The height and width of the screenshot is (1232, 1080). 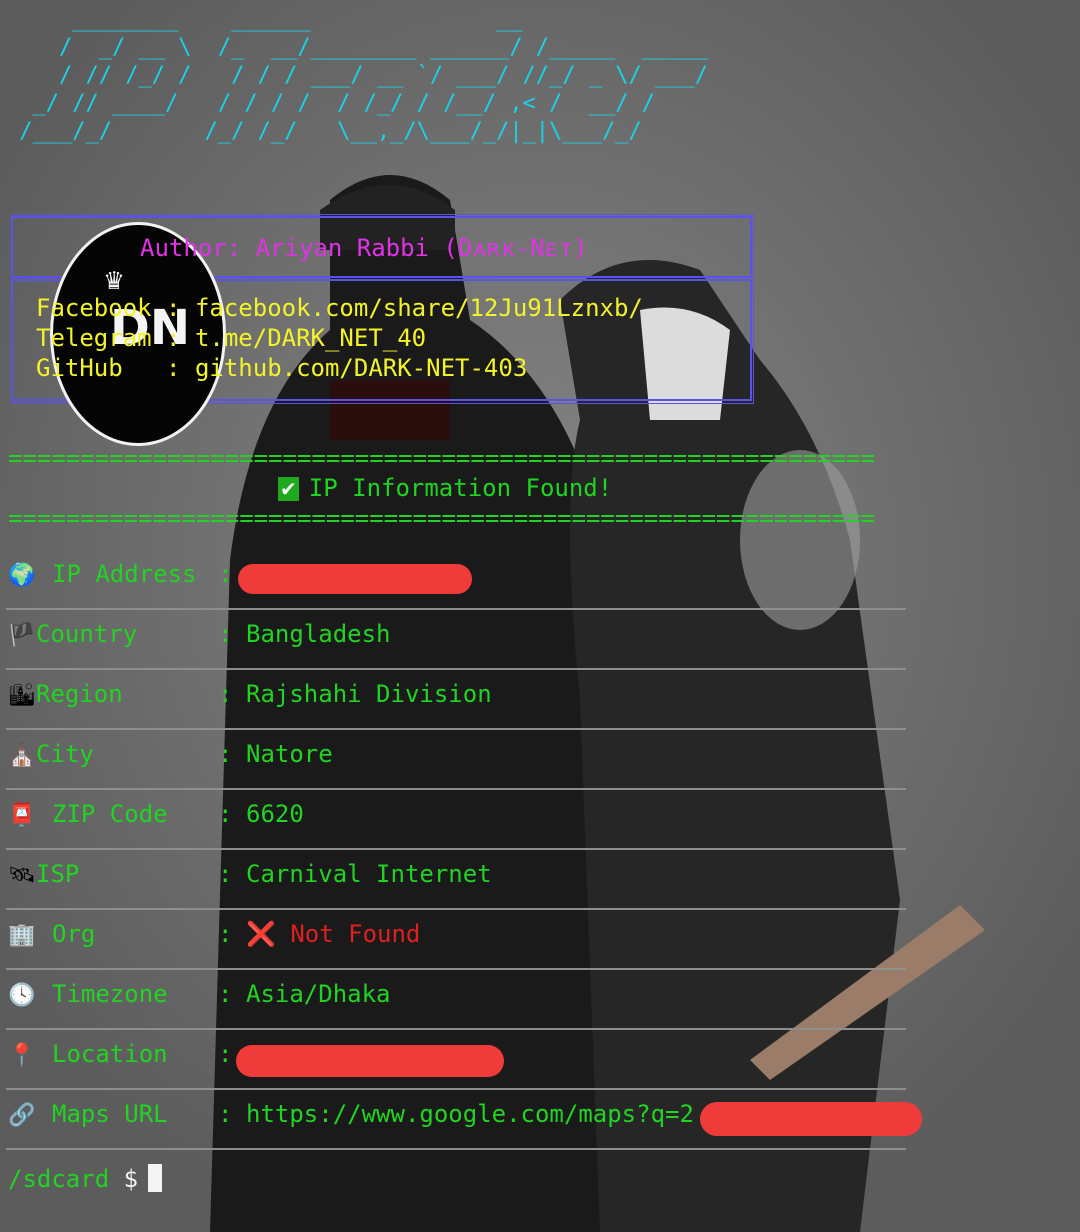 What do you see at coordinates (289, 754) in the screenshot?
I see `info-value: Natore` at bounding box center [289, 754].